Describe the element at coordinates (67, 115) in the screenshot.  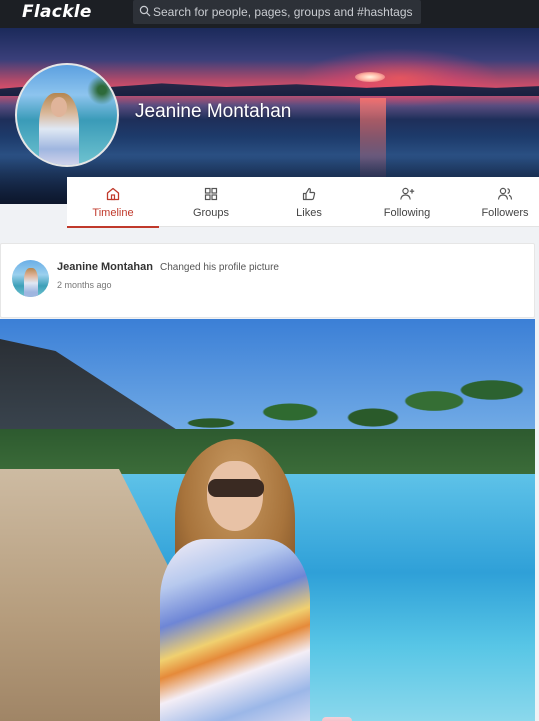
I see `profile-avatar` at that location.